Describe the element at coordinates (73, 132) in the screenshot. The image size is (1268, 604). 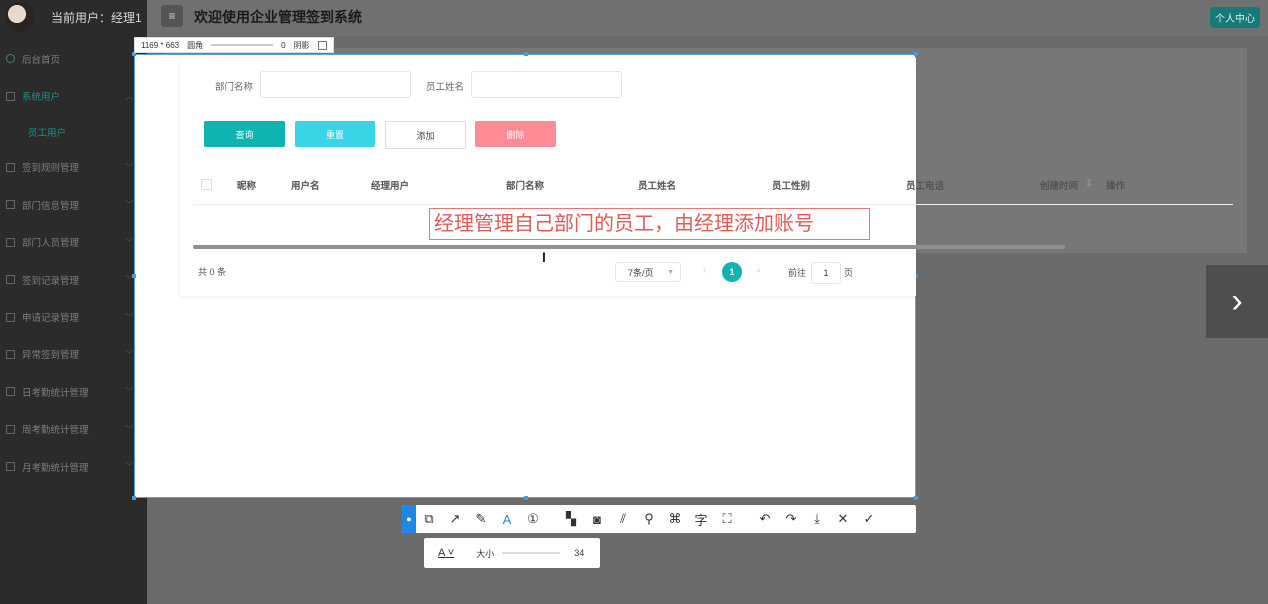
I see `sidebar-subitem-employee-users: 员工用户` at that location.